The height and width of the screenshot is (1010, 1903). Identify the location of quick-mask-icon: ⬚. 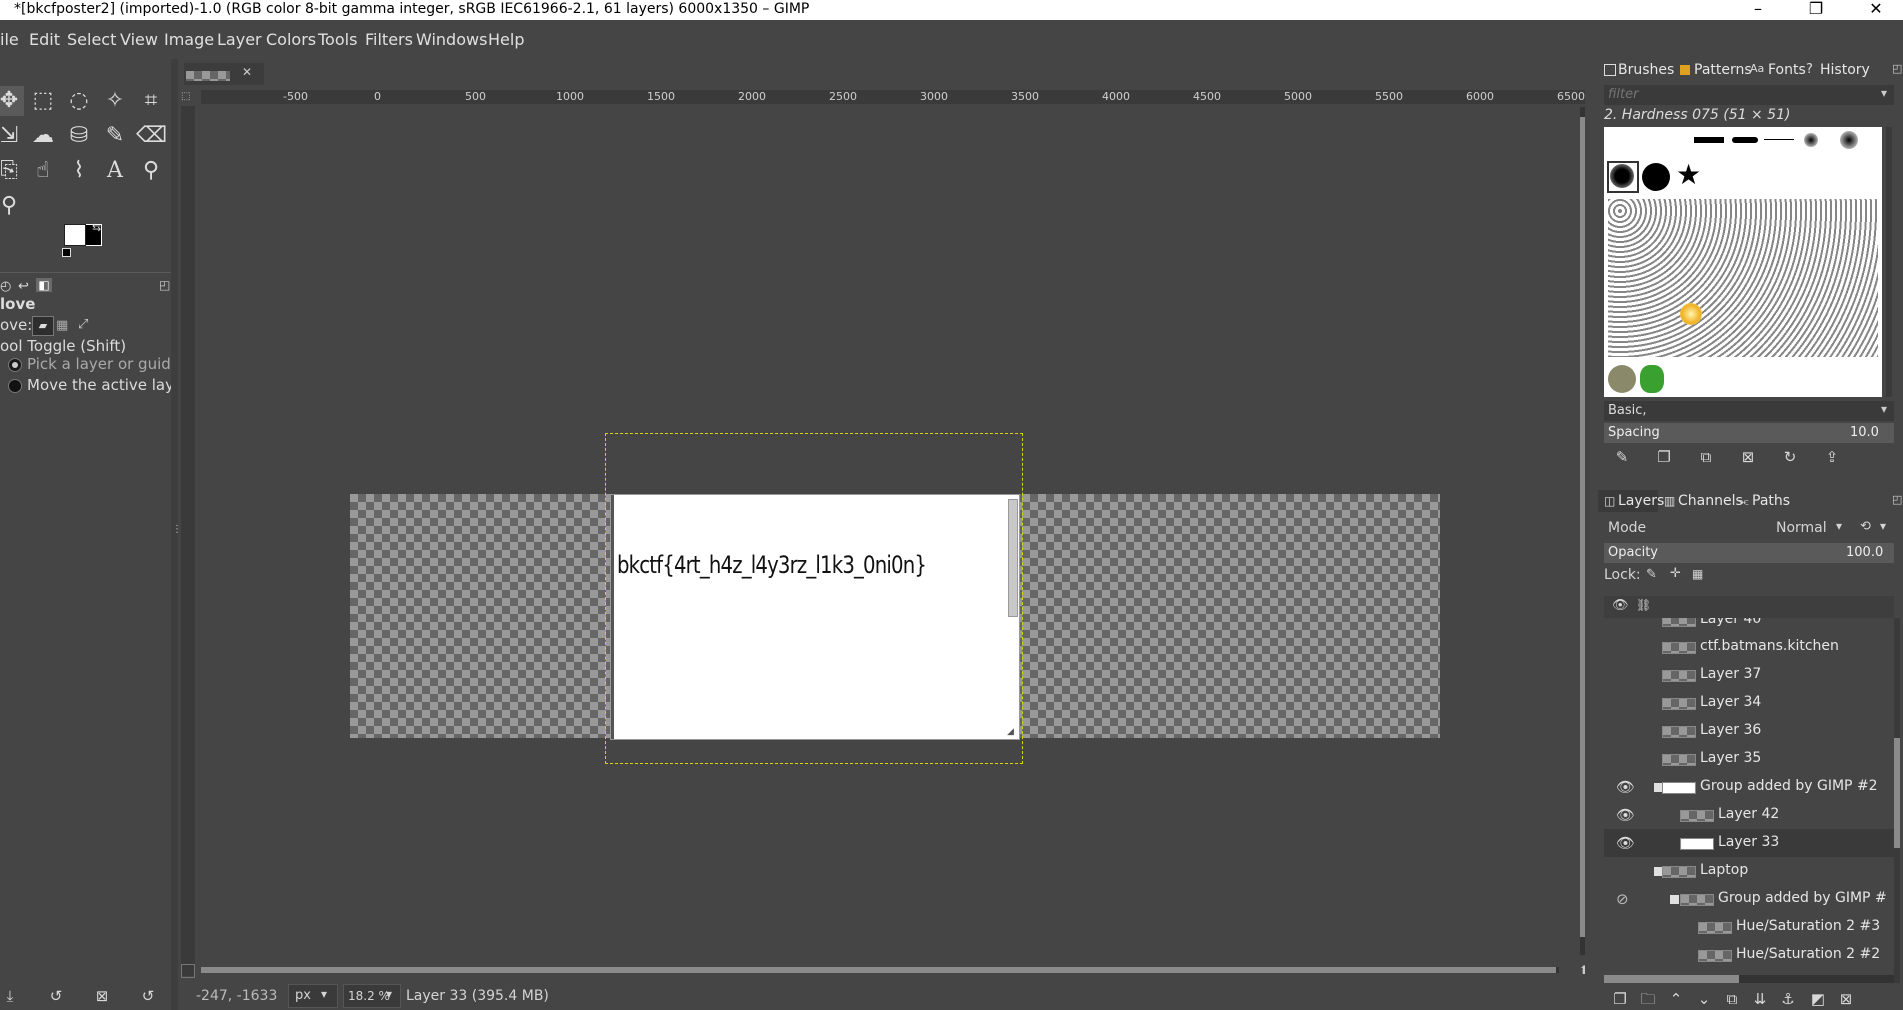
(187, 97).